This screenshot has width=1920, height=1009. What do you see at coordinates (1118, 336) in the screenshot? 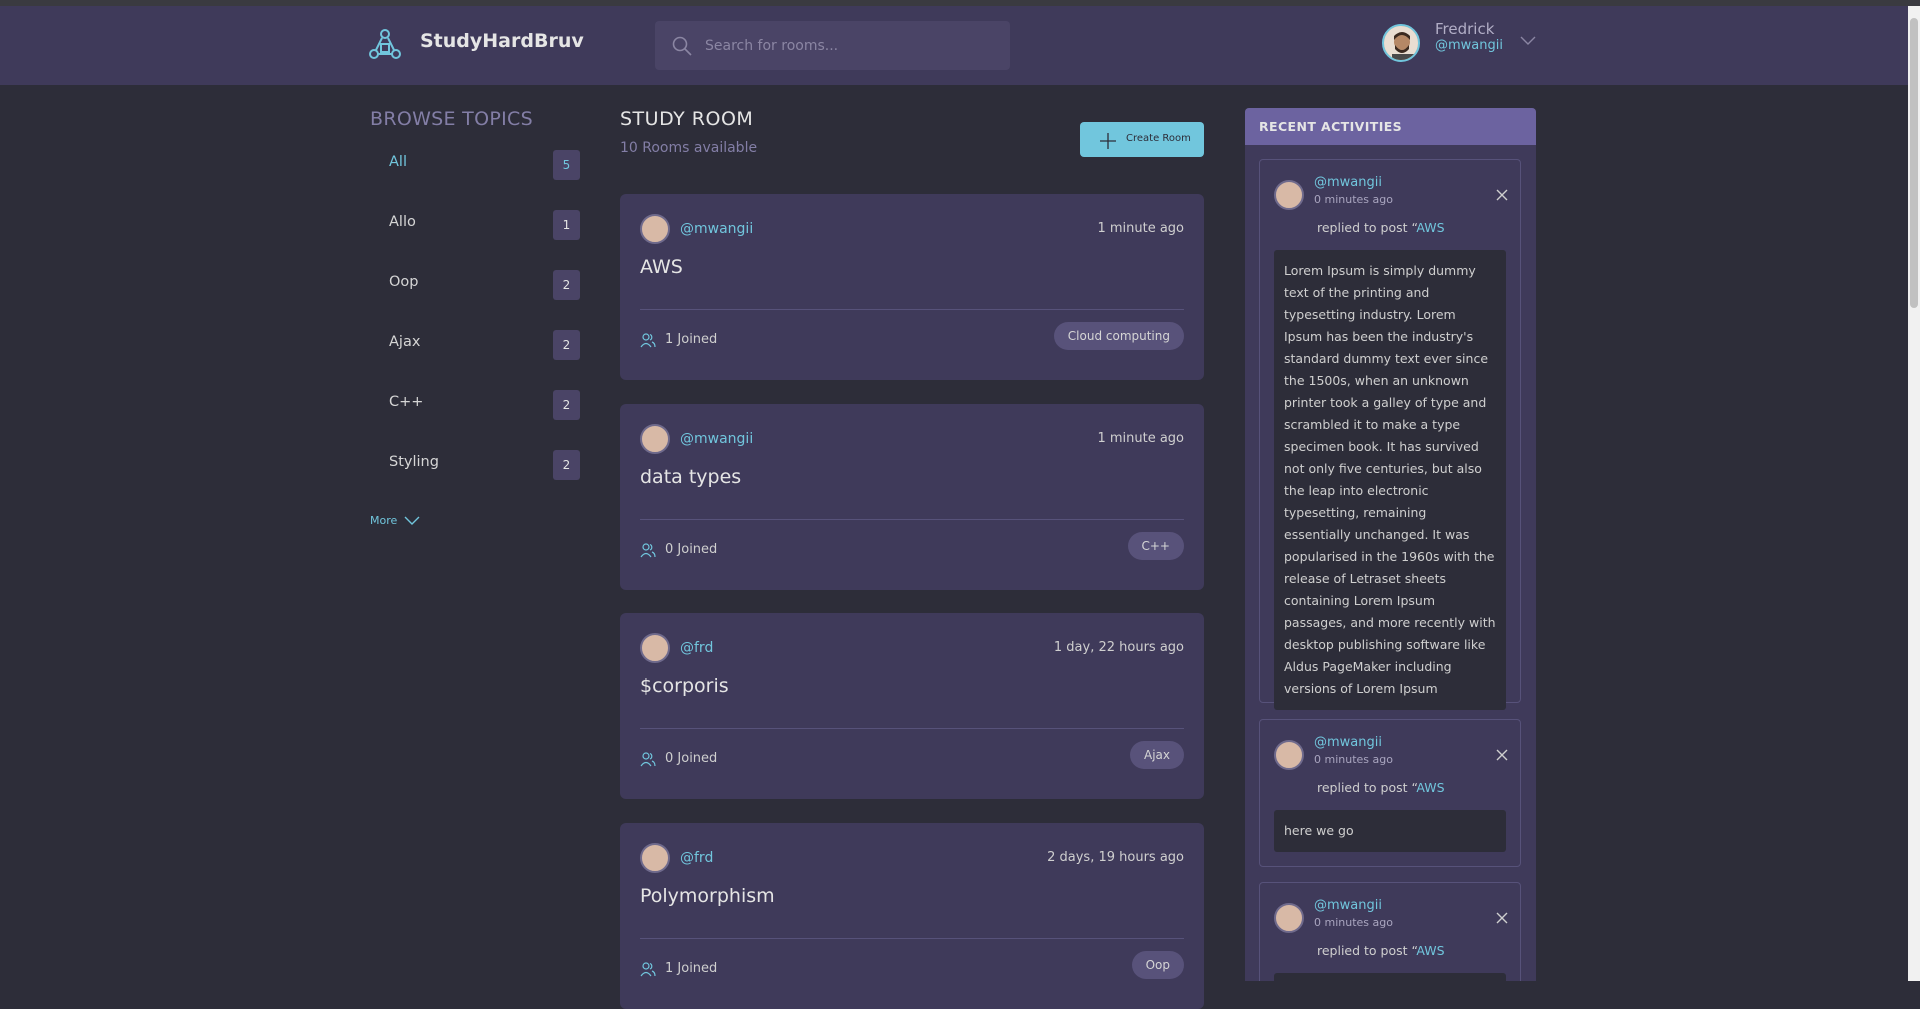
I see `room-topic-badge: Cloud computing` at bounding box center [1118, 336].